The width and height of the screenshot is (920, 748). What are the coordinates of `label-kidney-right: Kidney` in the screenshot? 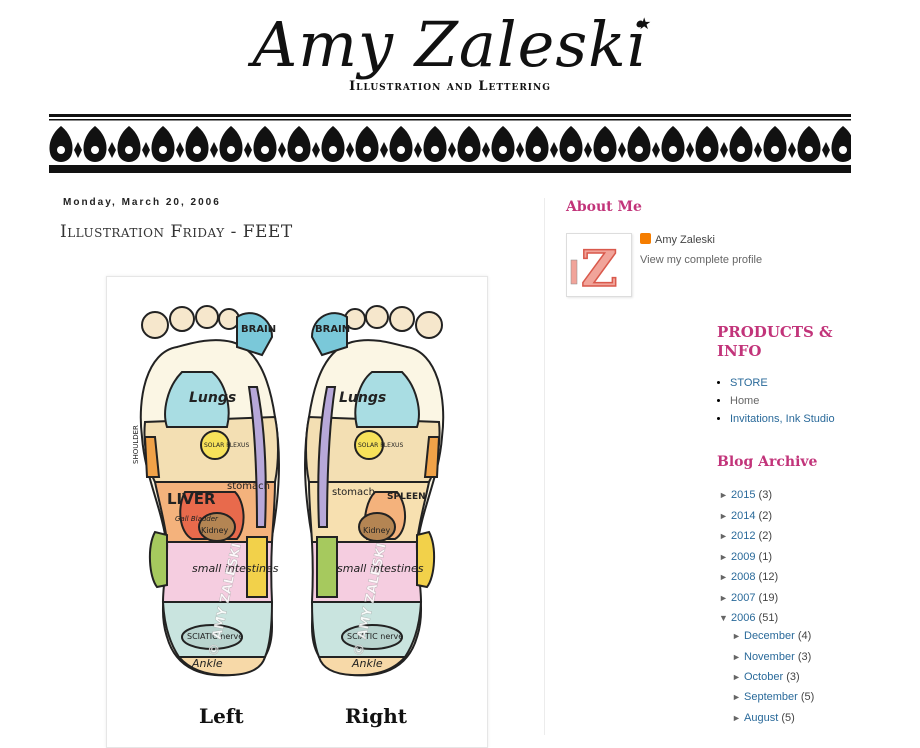 It's located at (377, 530).